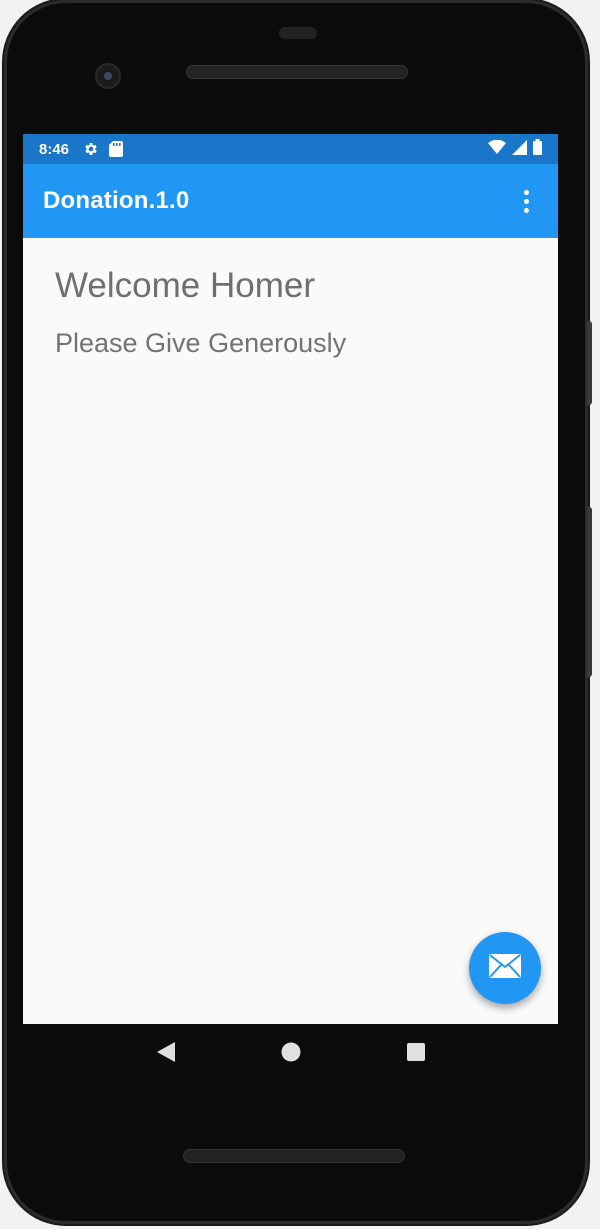  What do you see at coordinates (290, 149) in the screenshot?
I see `status-bar: 8:46` at bounding box center [290, 149].